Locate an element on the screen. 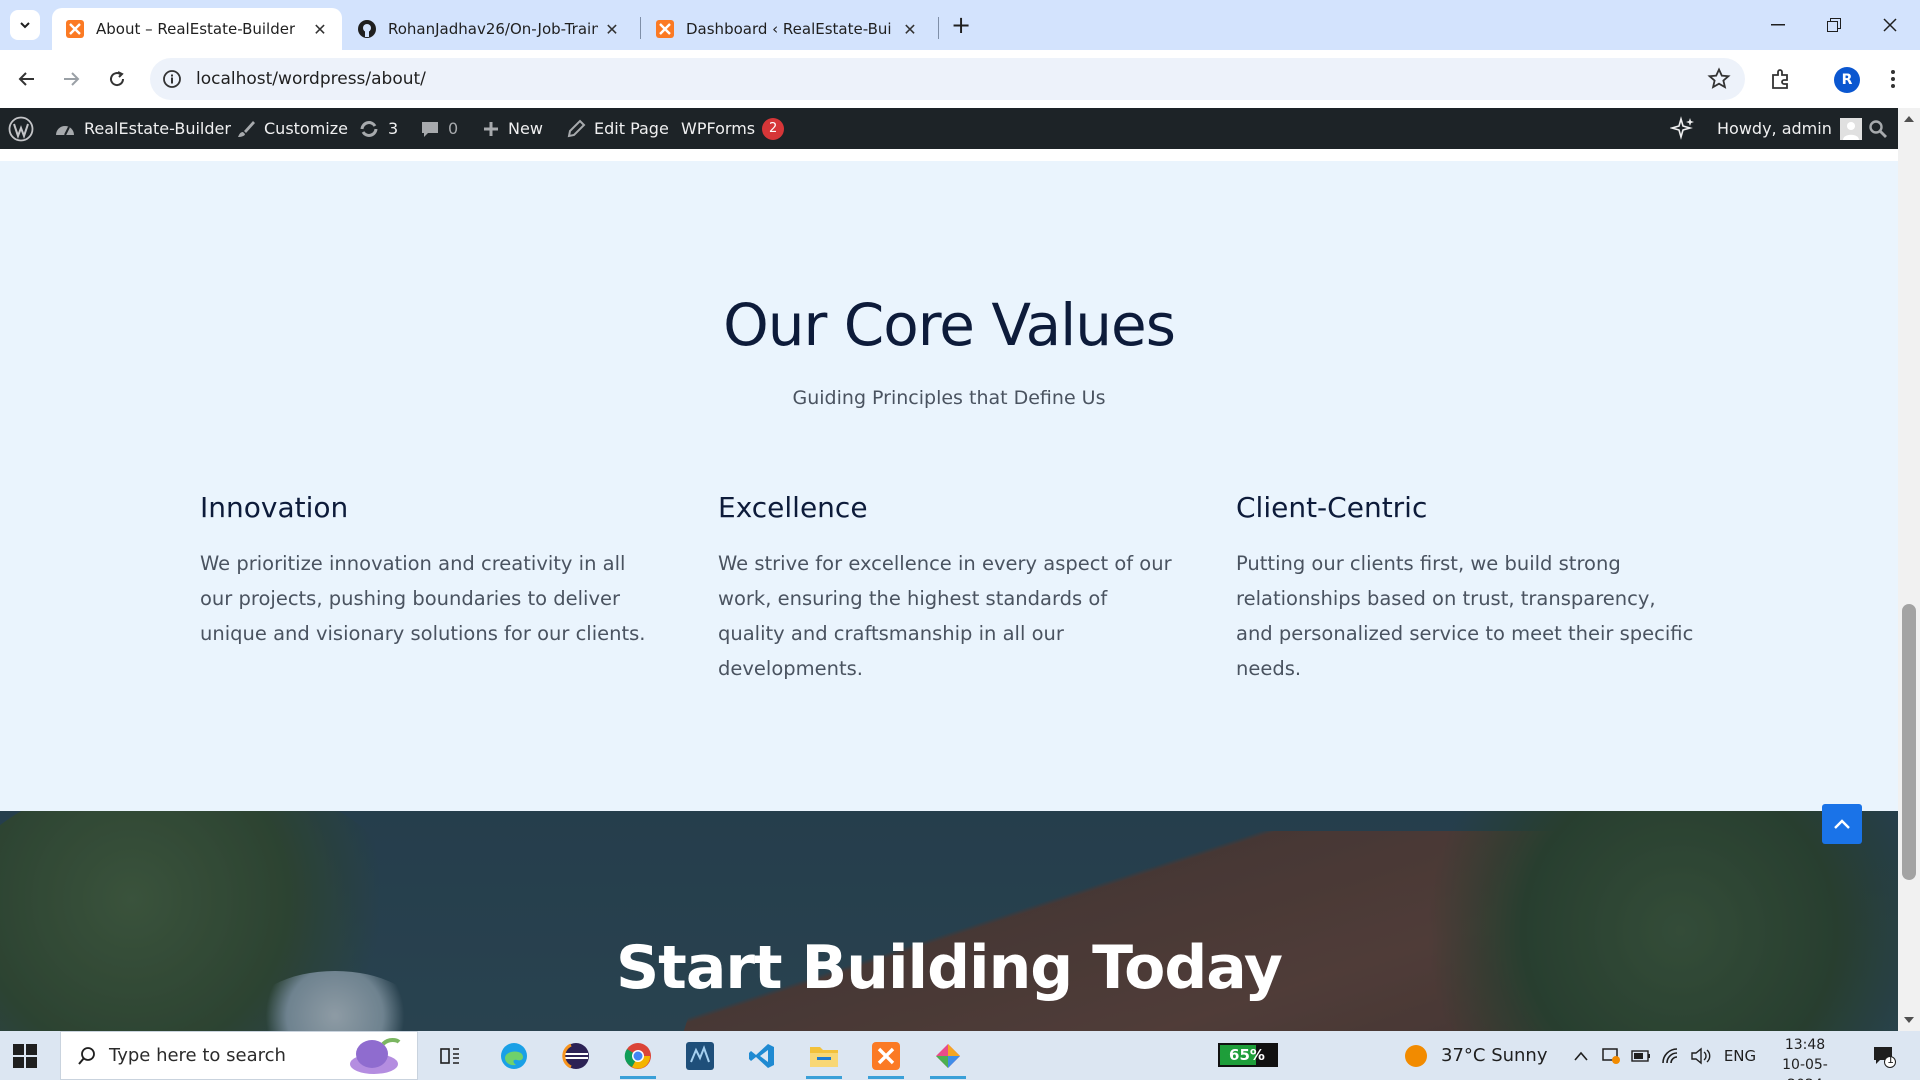 This screenshot has height=1080, width=1920. edge-app is located at coordinates (514, 1055).